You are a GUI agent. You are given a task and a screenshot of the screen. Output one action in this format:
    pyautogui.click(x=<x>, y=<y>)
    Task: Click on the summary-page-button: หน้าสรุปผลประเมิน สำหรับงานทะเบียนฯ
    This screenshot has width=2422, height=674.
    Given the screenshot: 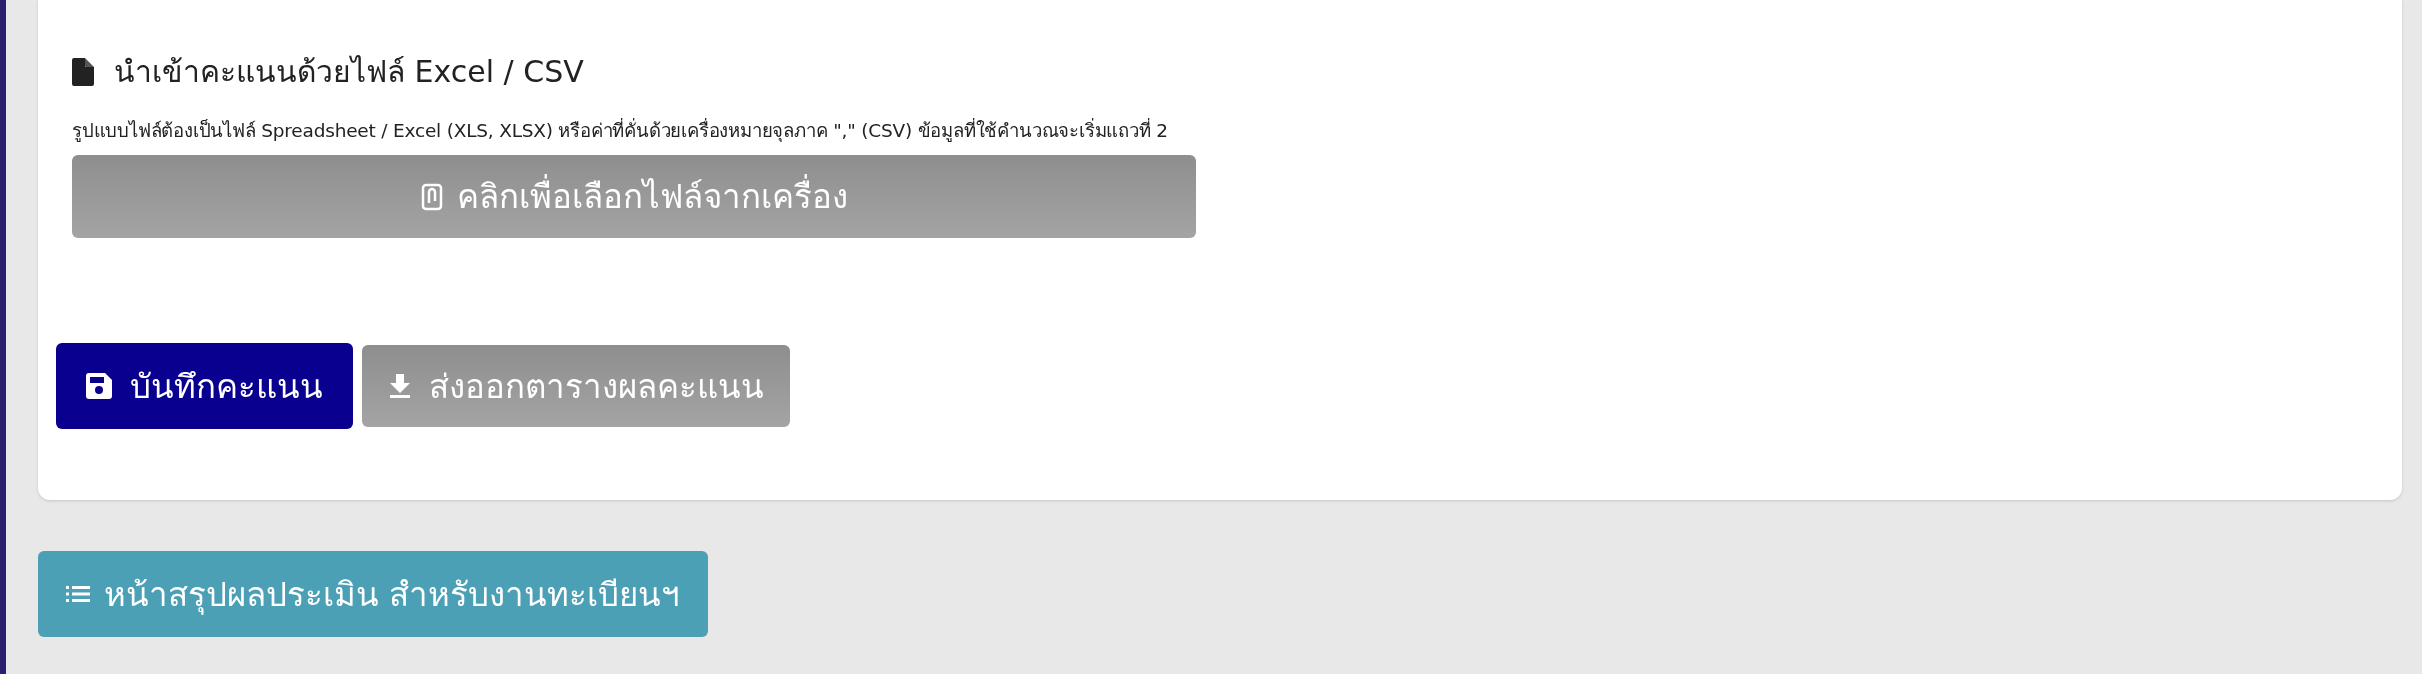 What is the action you would take?
    pyautogui.click(x=373, y=594)
    